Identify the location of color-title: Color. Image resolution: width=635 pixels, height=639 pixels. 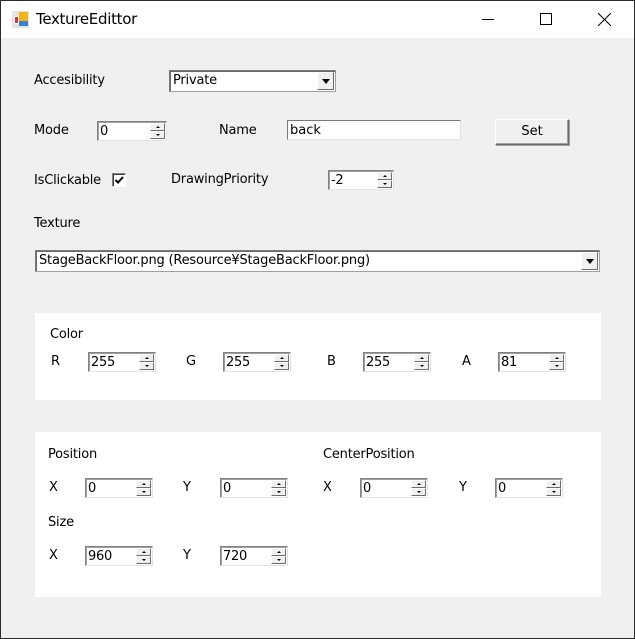
(66, 334).